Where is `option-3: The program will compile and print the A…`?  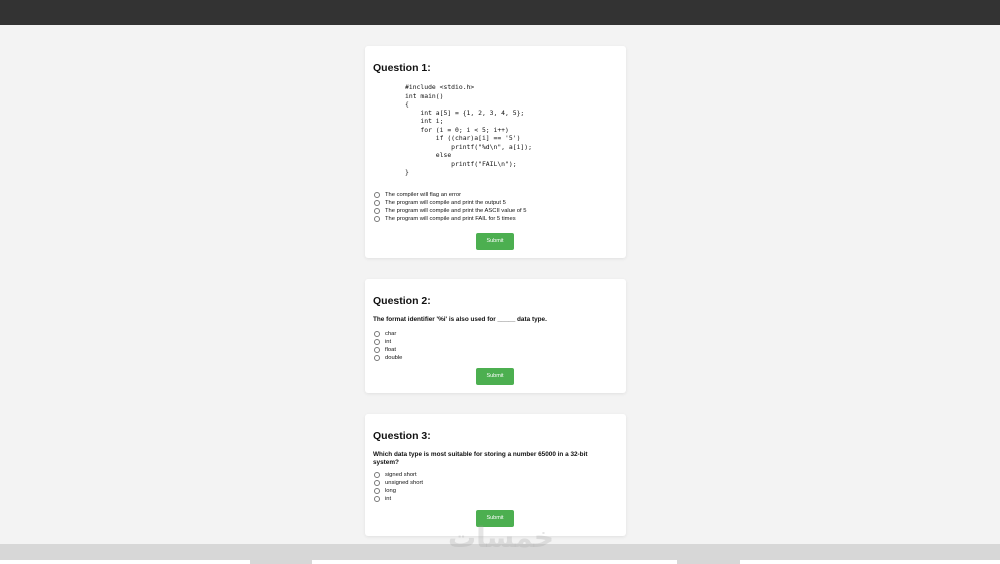 option-3: The program will compile and print the A… is located at coordinates (495, 211).